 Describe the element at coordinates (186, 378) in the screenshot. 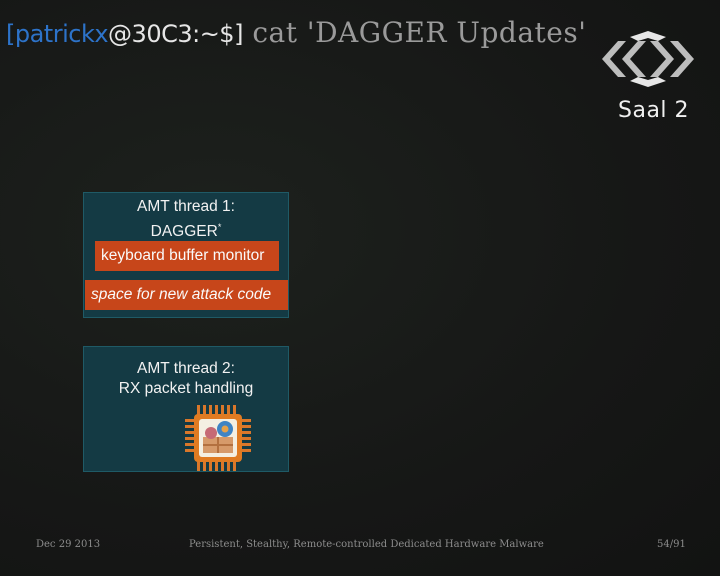

I see `amt-thread-2-title: AMT thread 2: RX packet handling` at that location.